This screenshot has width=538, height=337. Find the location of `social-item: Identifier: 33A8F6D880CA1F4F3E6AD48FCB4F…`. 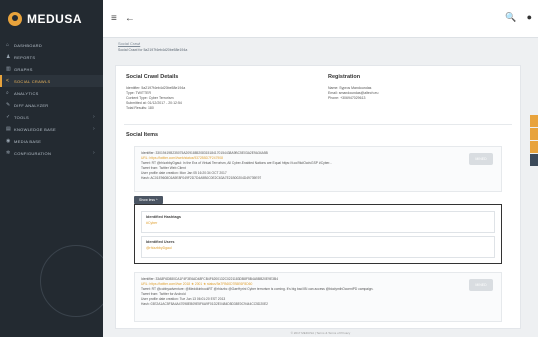

social-item: Identifier: 33A8F6D880CA1F4F3E6AD48FCB4F… is located at coordinates (318, 297).